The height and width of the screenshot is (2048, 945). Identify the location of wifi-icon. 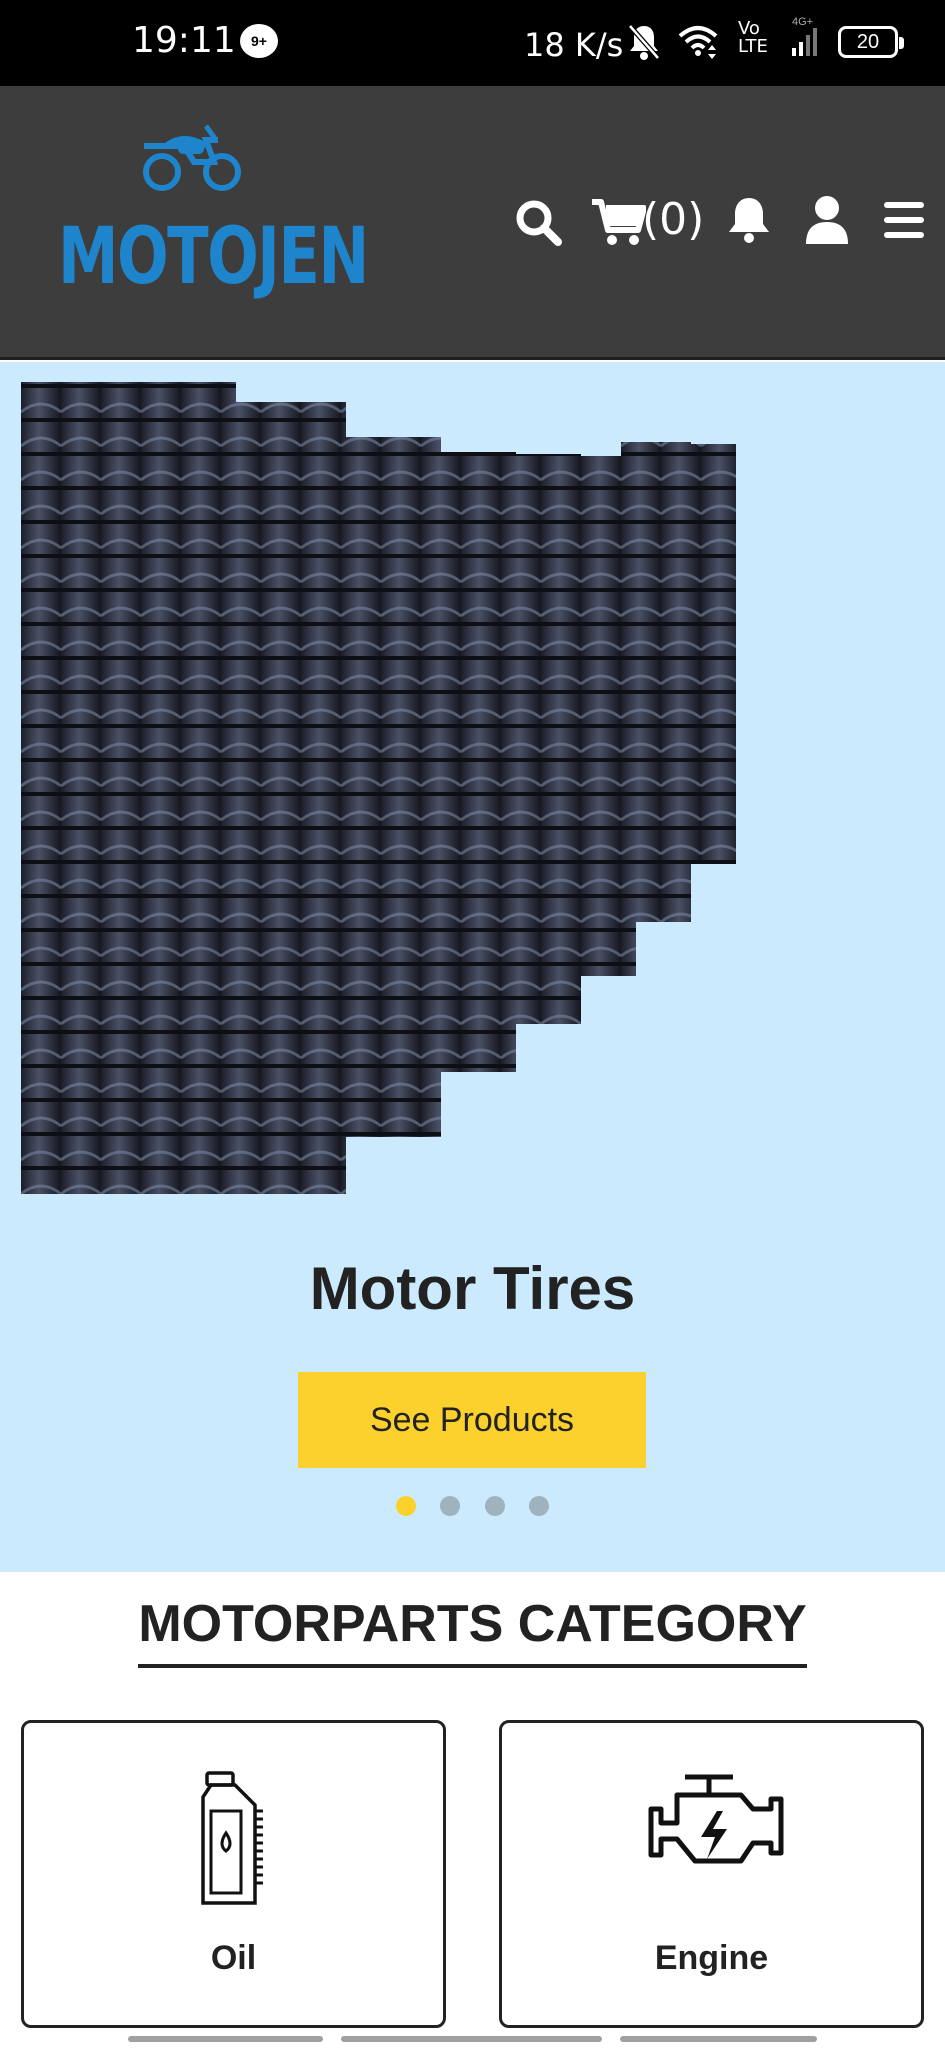
(698, 42).